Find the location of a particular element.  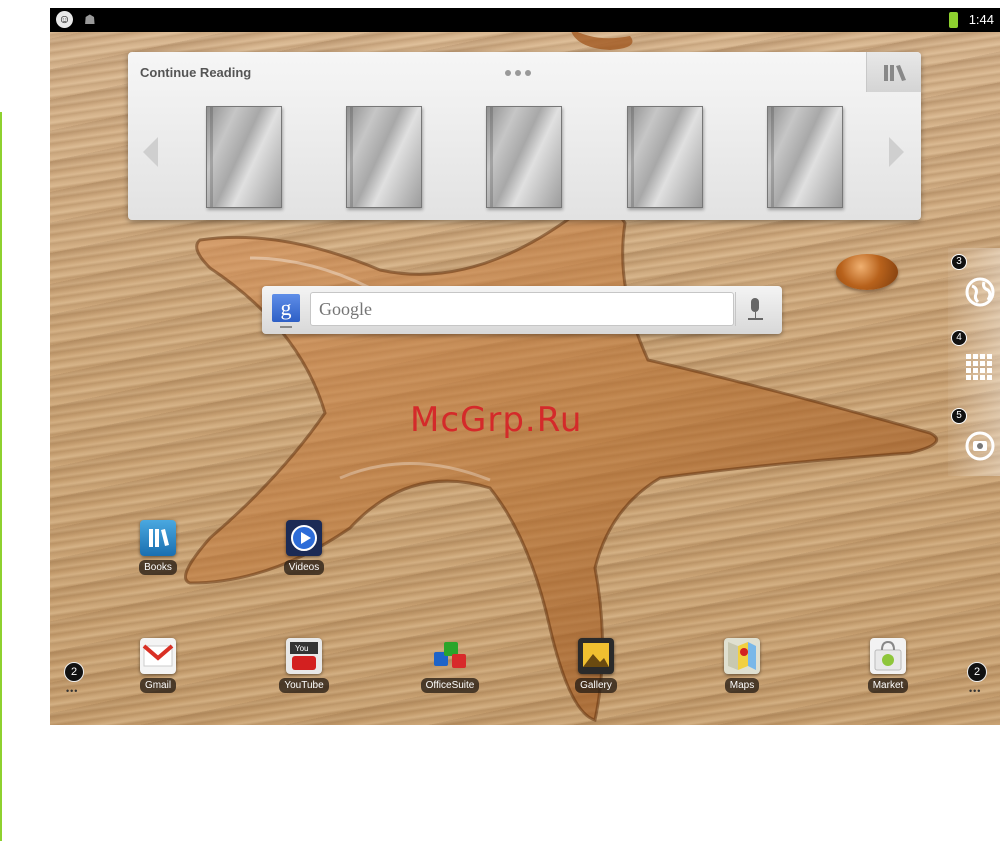

water-drop is located at coordinates (867, 272).